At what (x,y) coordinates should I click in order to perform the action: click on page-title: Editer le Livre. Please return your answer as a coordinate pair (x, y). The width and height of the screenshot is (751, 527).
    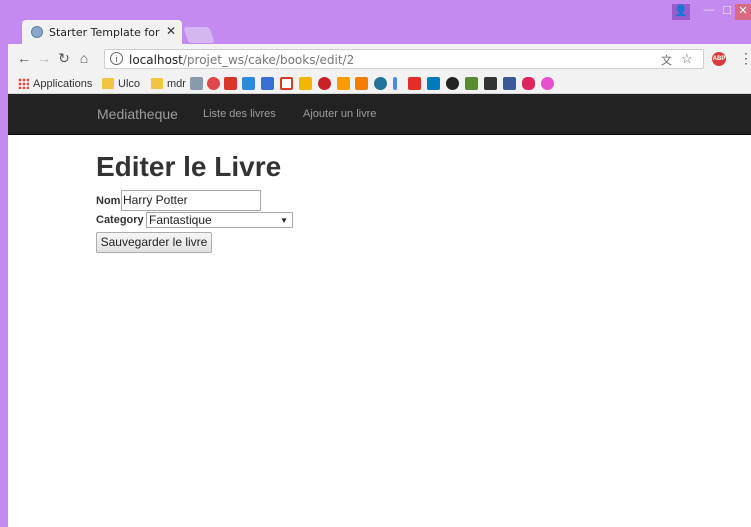
    Looking at the image, I should click on (189, 166).